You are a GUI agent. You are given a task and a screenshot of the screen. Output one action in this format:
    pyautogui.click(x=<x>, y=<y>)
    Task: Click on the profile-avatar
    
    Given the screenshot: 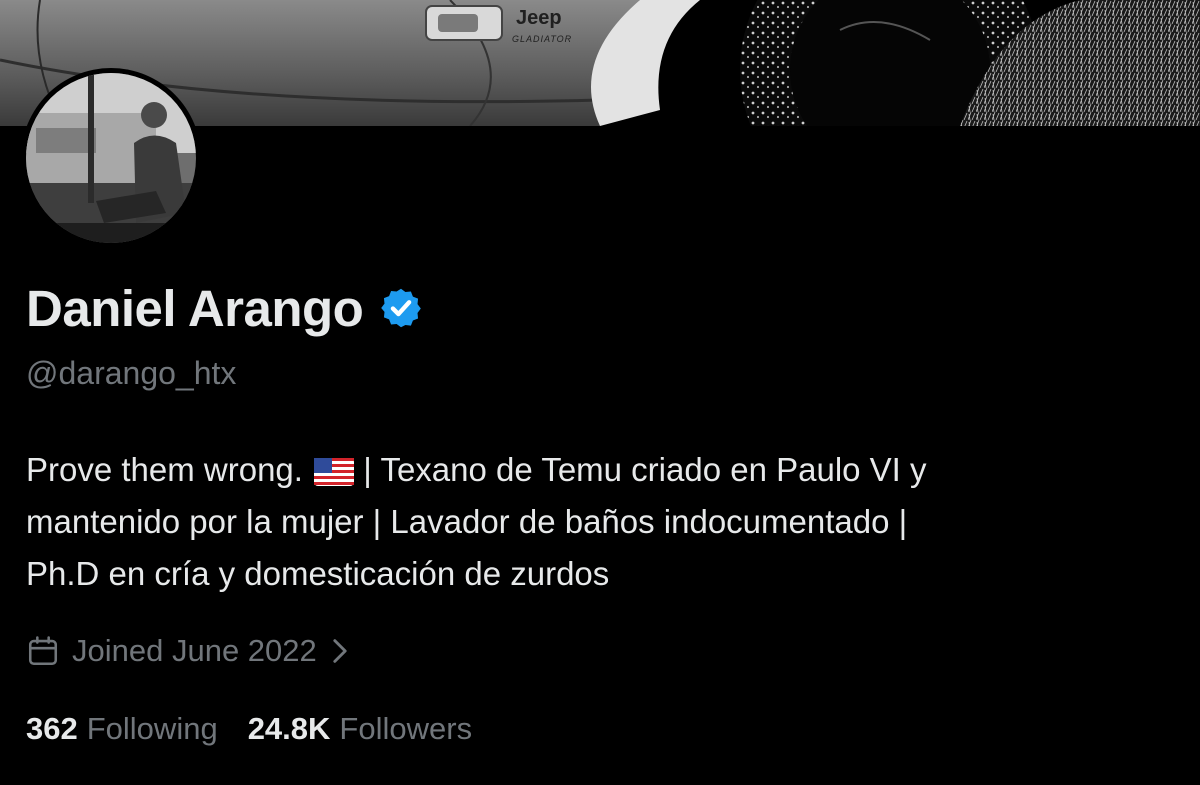 What is the action you would take?
    pyautogui.click(x=111, y=158)
    